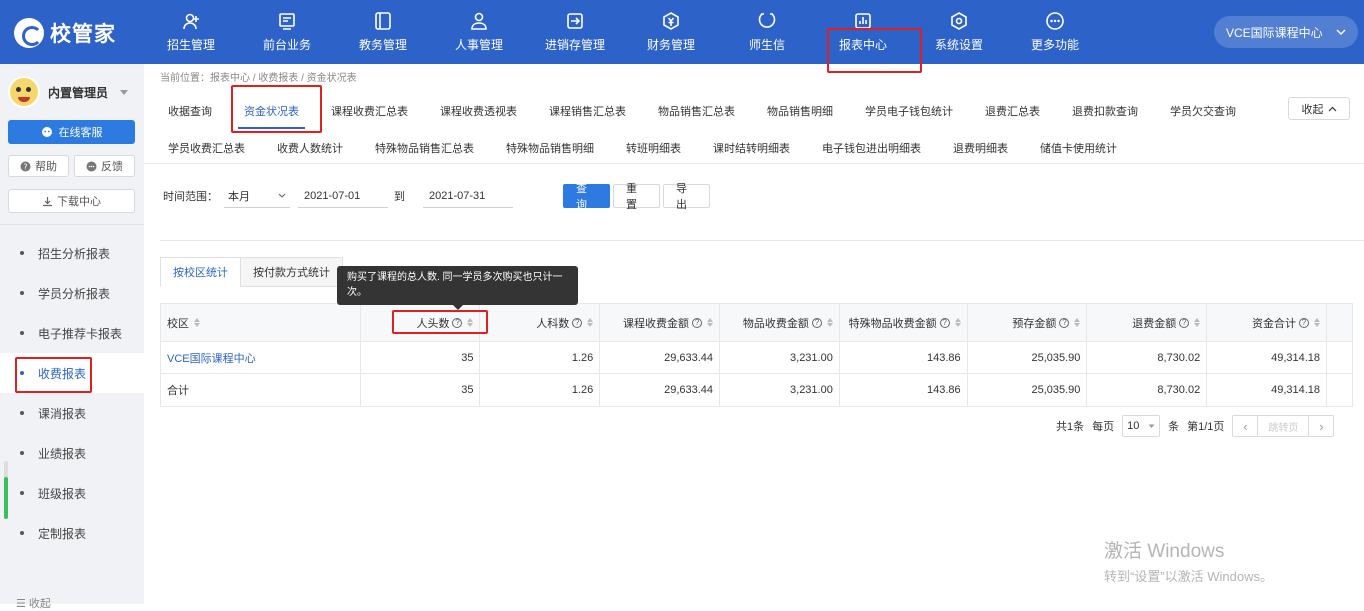  I want to click on value-cell: 29,633.44, so click(660, 357).